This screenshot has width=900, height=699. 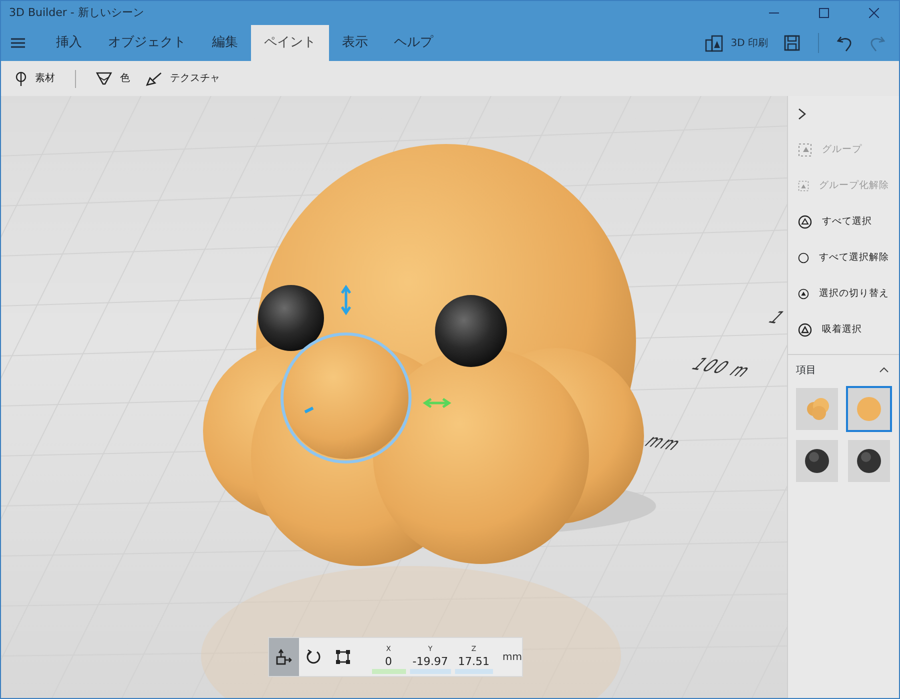 I want to click on section-title: 項目, so click(x=806, y=371).